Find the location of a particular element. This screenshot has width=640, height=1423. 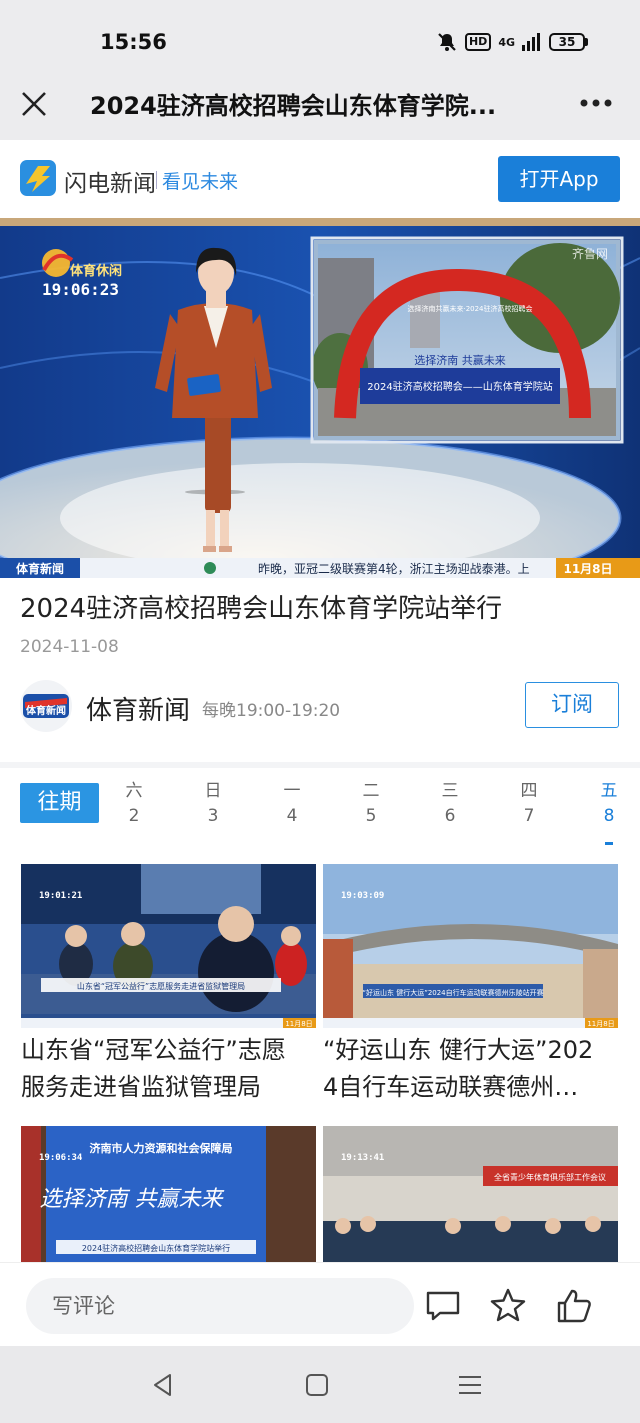

day-item: 三 6 is located at coordinates (450, 801).